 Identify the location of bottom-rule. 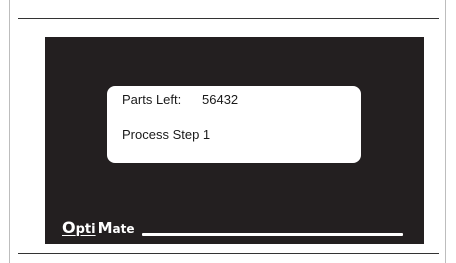
(228, 253).